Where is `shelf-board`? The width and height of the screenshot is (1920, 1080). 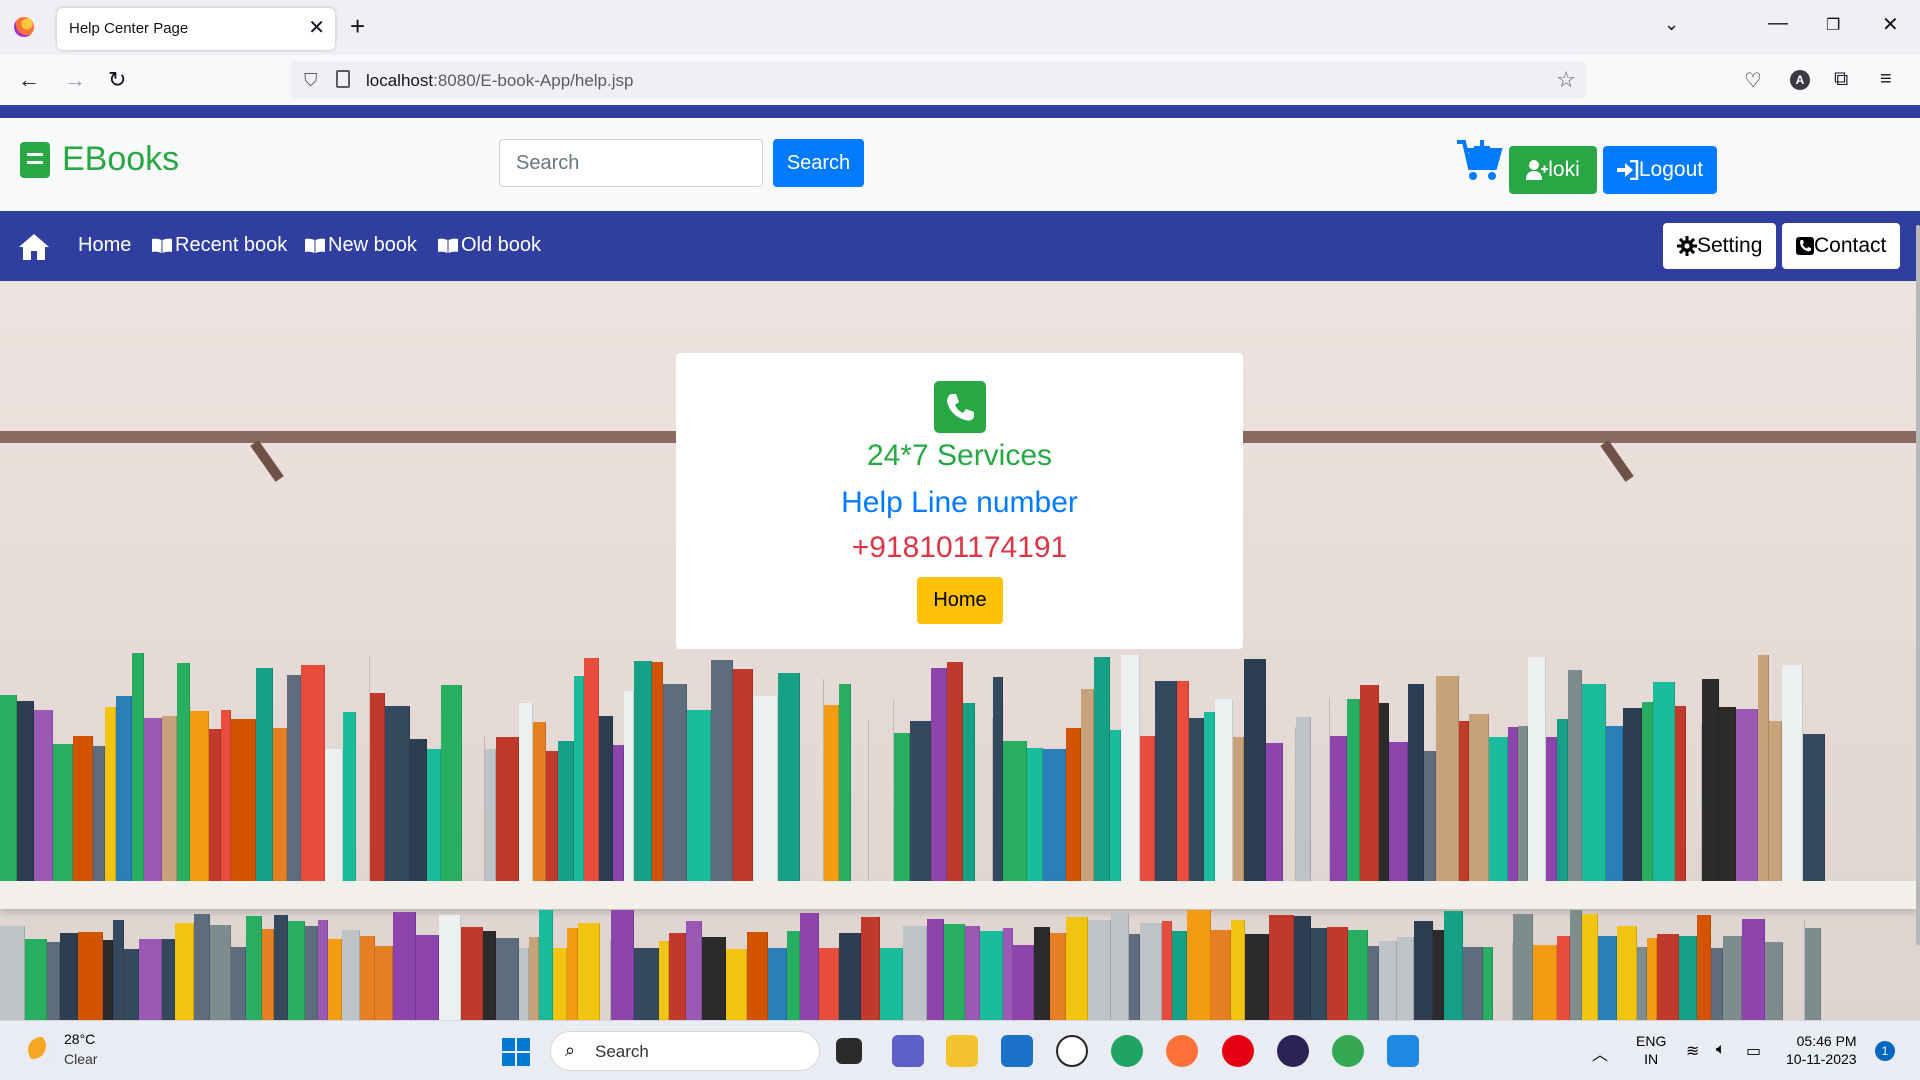 shelf-board is located at coordinates (960, 895).